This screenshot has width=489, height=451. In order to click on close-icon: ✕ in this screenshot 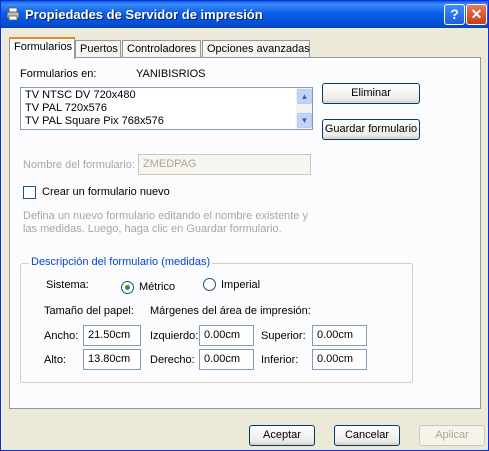, I will do `click(476, 14)`.